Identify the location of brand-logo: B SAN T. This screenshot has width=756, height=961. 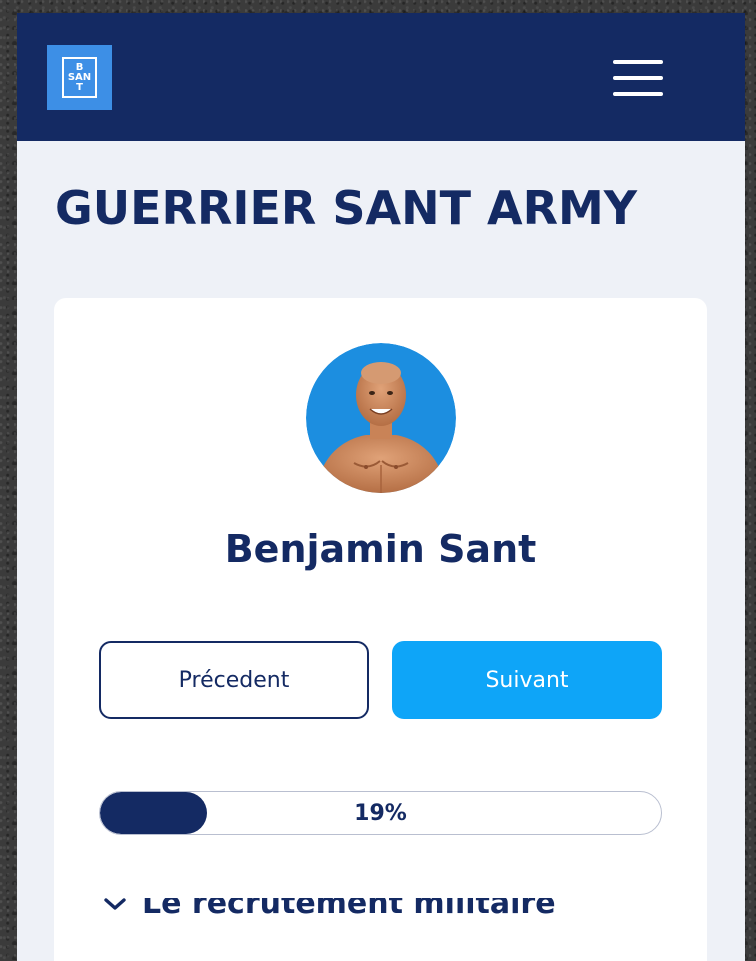
(79, 77).